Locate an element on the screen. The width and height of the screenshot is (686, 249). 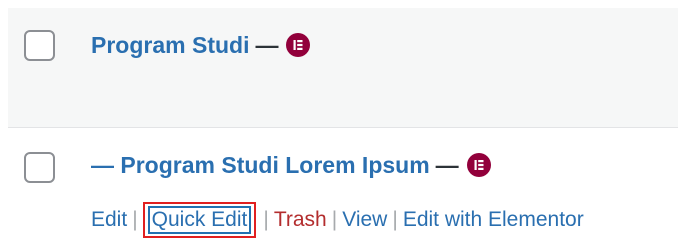
row-title-line: — Program Studi Lorem Ipsum — is located at coordinates (291, 165).